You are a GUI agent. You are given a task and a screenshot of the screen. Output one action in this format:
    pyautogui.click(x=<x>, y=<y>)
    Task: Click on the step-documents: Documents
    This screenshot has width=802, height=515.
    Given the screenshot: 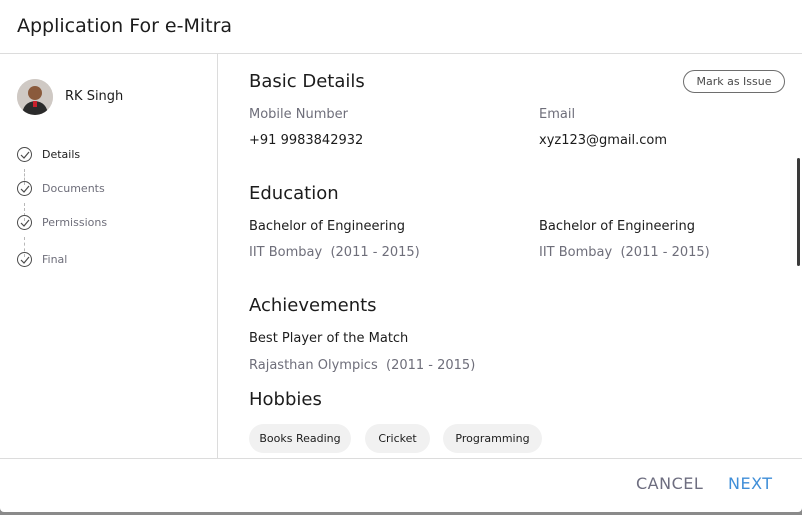 What is the action you would take?
    pyautogui.click(x=61, y=188)
    